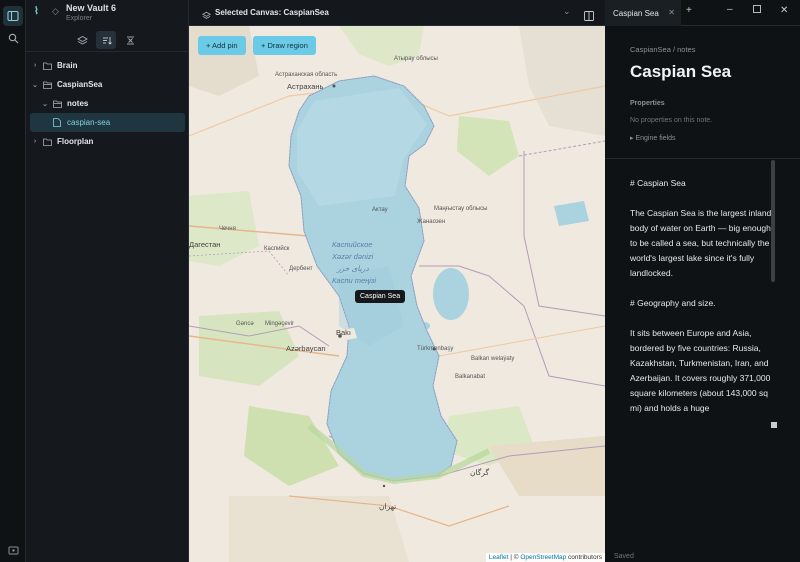 Image resolution: width=800 pixels, height=562 pixels. Describe the element at coordinates (79, 18) in the screenshot. I see `vault-subtitle: Explorer` at that location.